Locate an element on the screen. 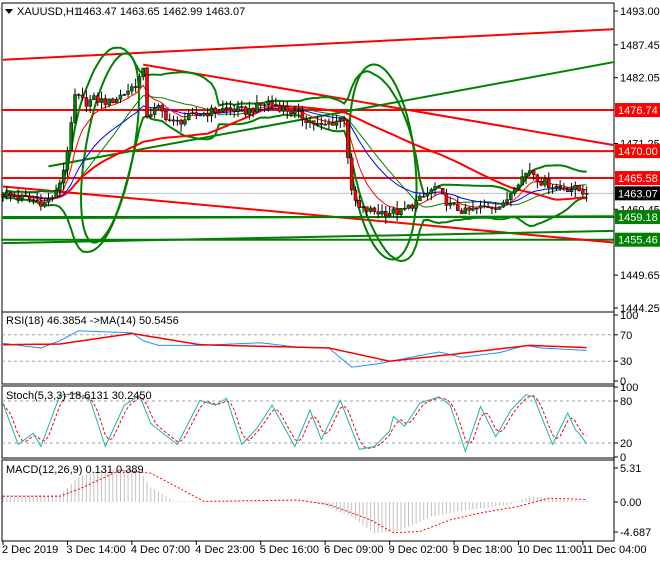  level-tag-label: 1476.74 is located at coordinates (638, 111).